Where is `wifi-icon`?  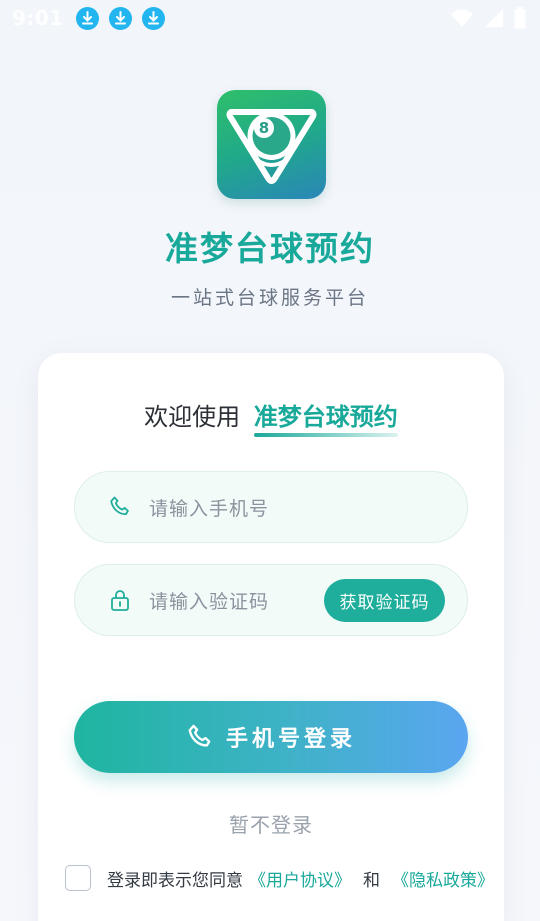
wifi-icon is located at coordinates (462, 20).